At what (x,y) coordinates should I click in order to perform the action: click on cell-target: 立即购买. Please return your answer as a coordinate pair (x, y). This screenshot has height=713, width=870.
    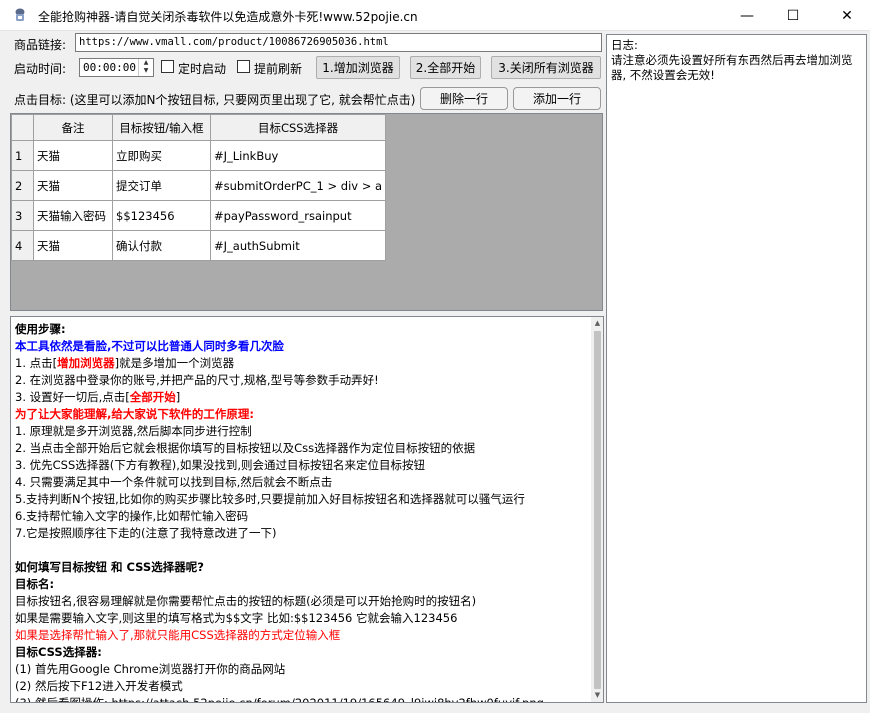
    Looking at the image, I should click on (161, 155).